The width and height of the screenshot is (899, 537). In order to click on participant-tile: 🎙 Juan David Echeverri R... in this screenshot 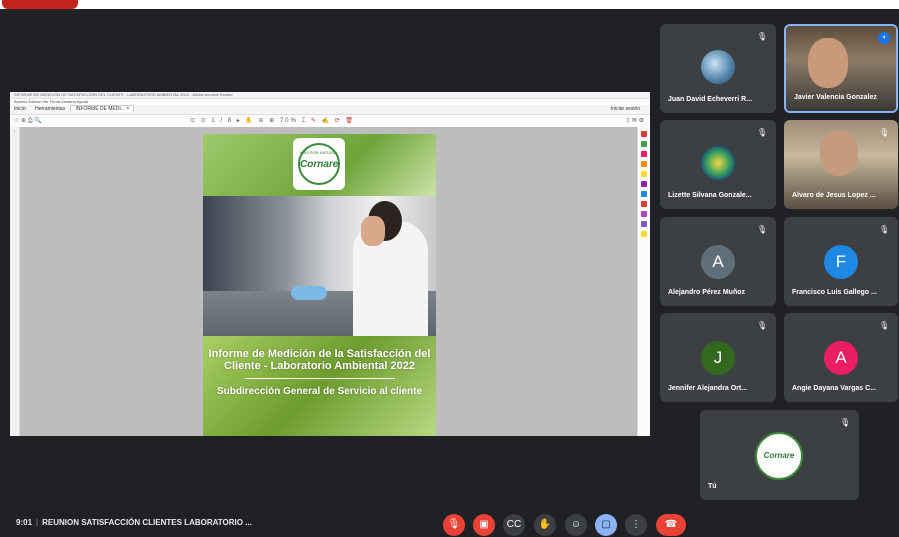, I will do `click(718, 68)`.